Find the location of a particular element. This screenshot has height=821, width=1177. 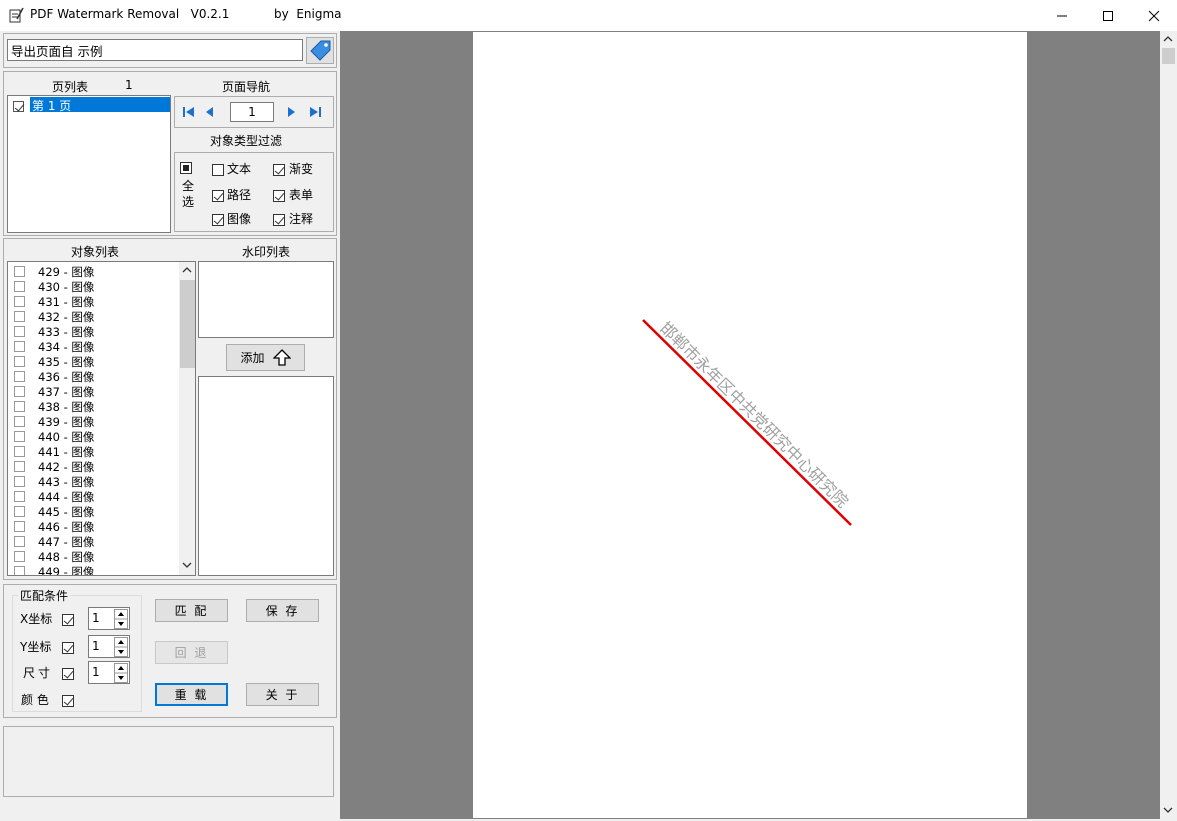

about-button: 关 于 is located at coordinates (282, 694).